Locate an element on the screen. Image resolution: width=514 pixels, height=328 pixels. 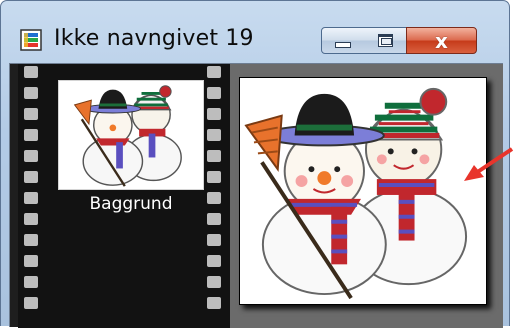
window-title: Ikke navngivet 19 is located at coordinates (154, 38).